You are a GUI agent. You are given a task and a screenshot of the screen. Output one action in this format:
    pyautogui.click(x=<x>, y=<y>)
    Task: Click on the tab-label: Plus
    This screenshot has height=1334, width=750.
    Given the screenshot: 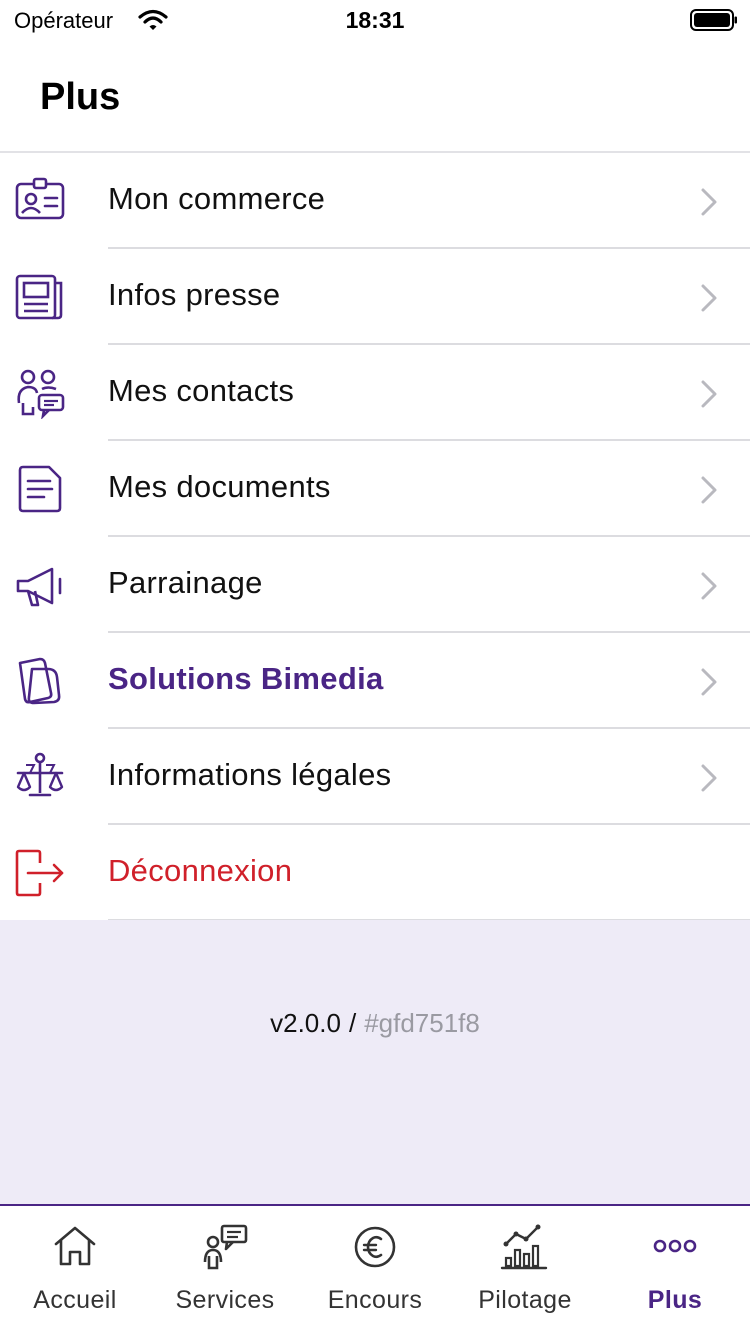 What is the action you would take?
    pyautogui.click(x=675, y=1300)
    